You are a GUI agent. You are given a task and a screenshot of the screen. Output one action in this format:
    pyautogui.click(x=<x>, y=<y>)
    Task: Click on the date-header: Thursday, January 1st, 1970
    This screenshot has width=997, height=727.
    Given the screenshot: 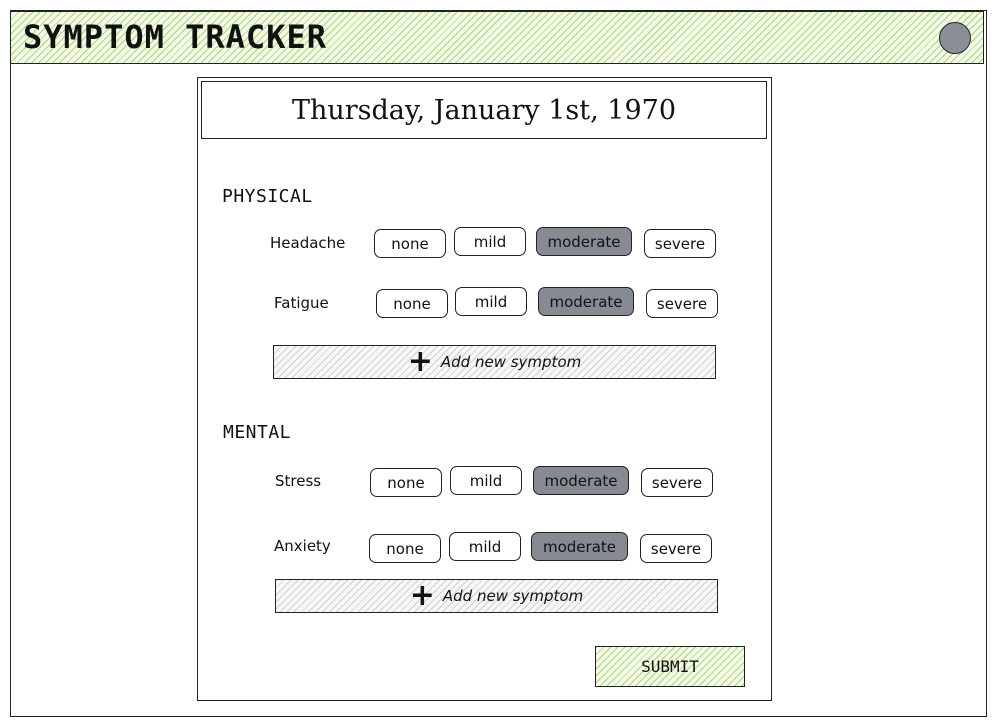 What is the action you would take?
    pyautogui.click(x=484, y=110)
    